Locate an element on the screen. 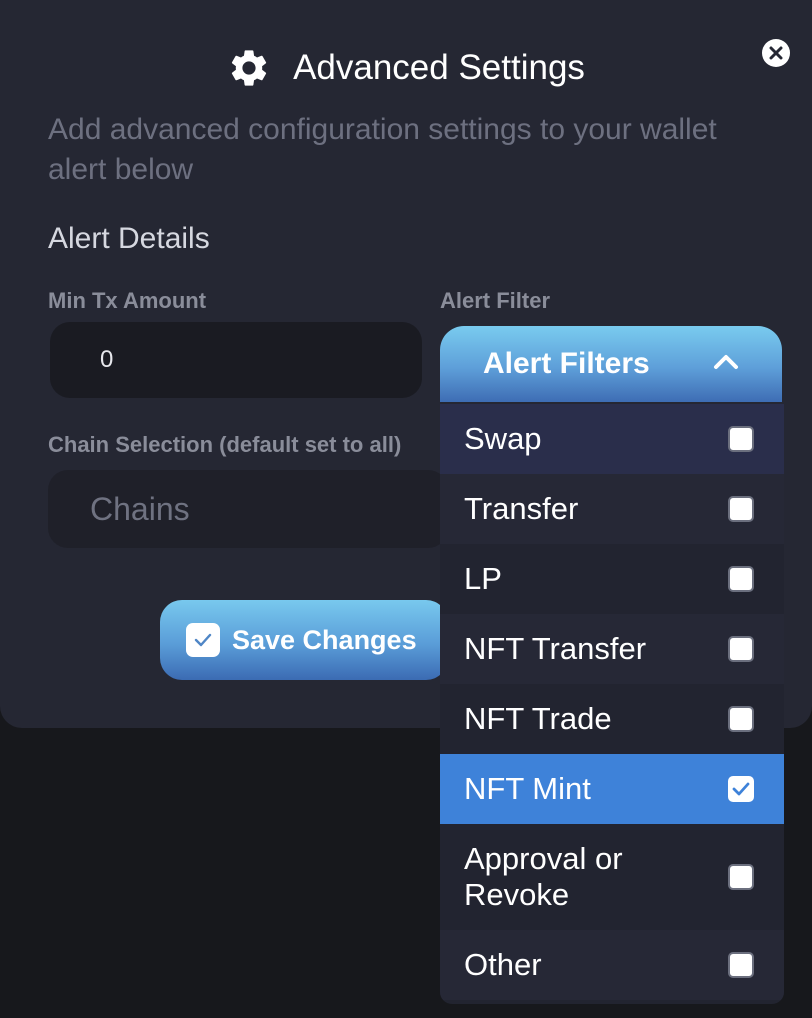 This screenshot has width=812, height=1018. filter-option-label: NFT Transfer is located at coordinates (555, 648).